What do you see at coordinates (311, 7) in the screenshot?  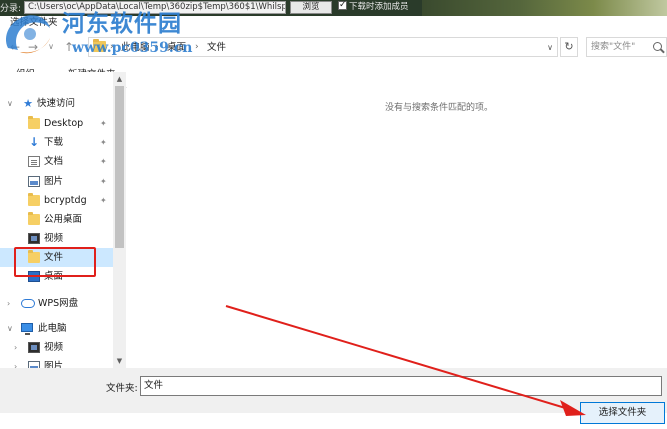 I see `browse-button: 浏览` at bounding box center [311, 7].